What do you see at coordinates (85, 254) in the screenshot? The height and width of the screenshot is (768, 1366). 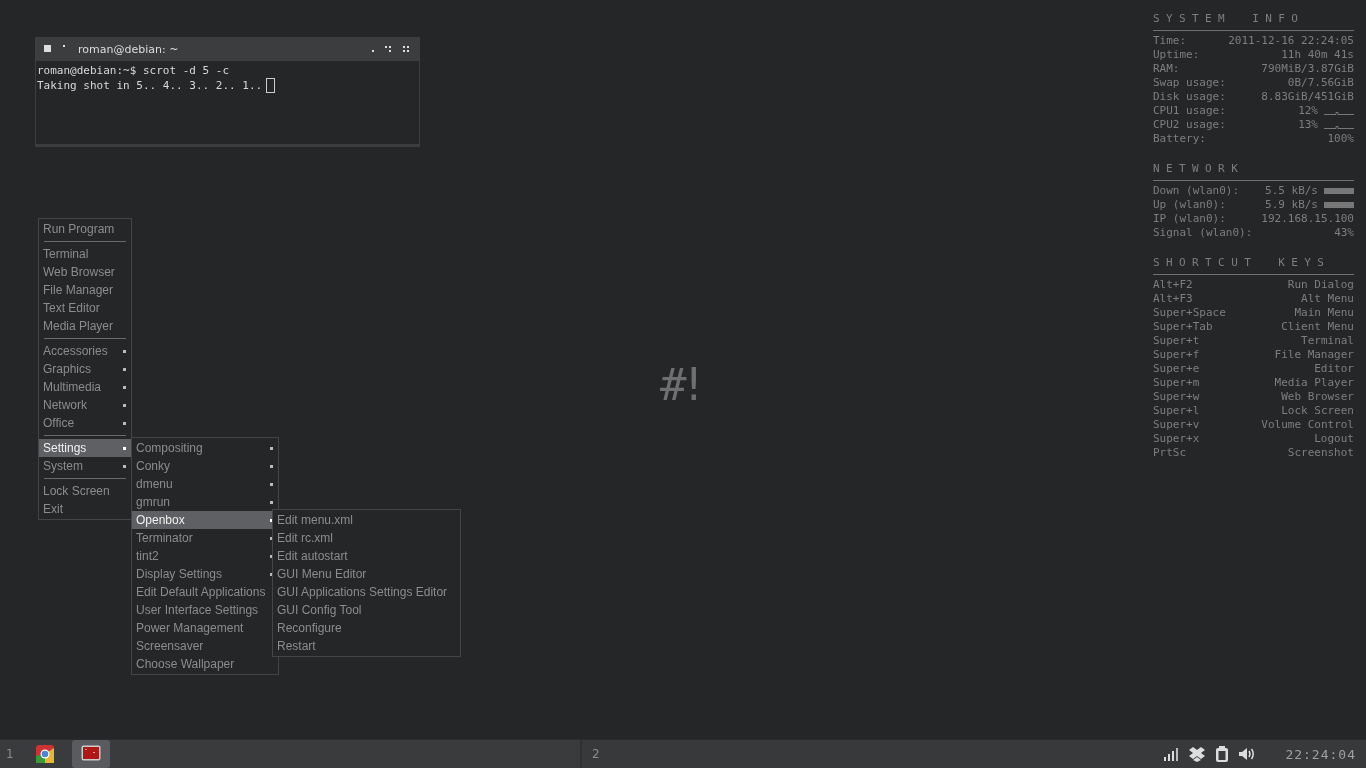 I see `menu-item: Terminal` at bounding box center [85, 254].